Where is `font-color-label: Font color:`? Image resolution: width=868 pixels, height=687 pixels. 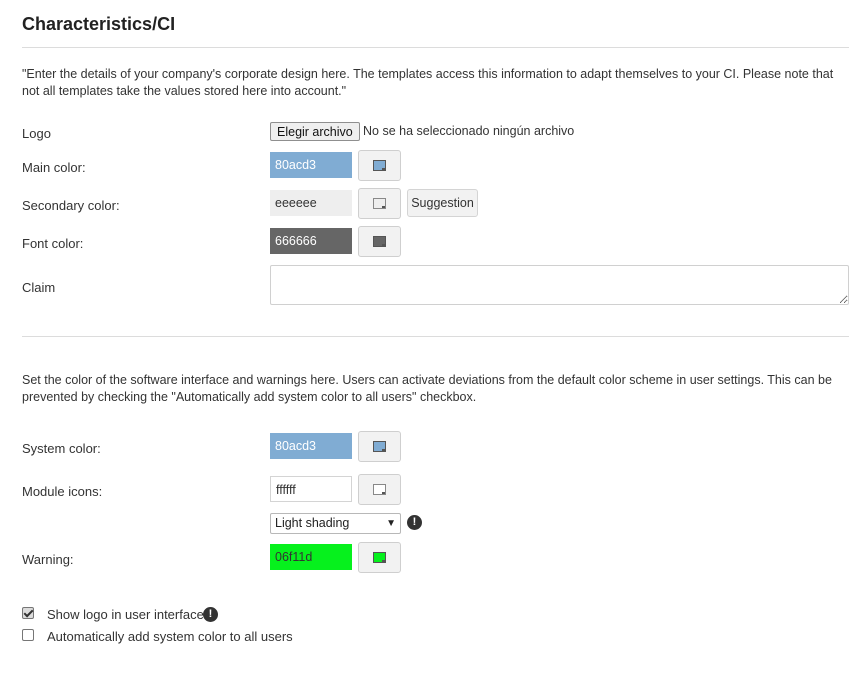
font-color-label: Font color: is located at coordinates (53, 243).